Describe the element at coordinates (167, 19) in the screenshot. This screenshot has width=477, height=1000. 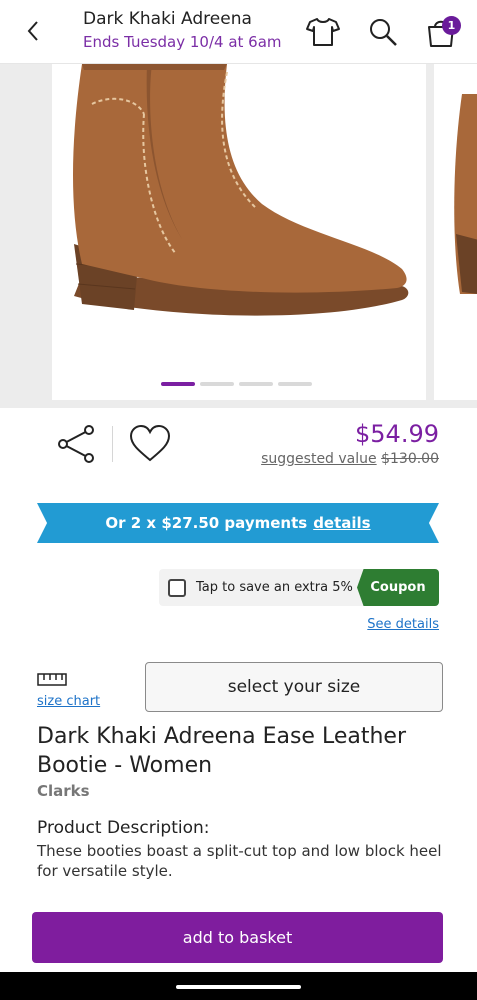
I see `header-title: Dark Khaki Adreena` at that location.